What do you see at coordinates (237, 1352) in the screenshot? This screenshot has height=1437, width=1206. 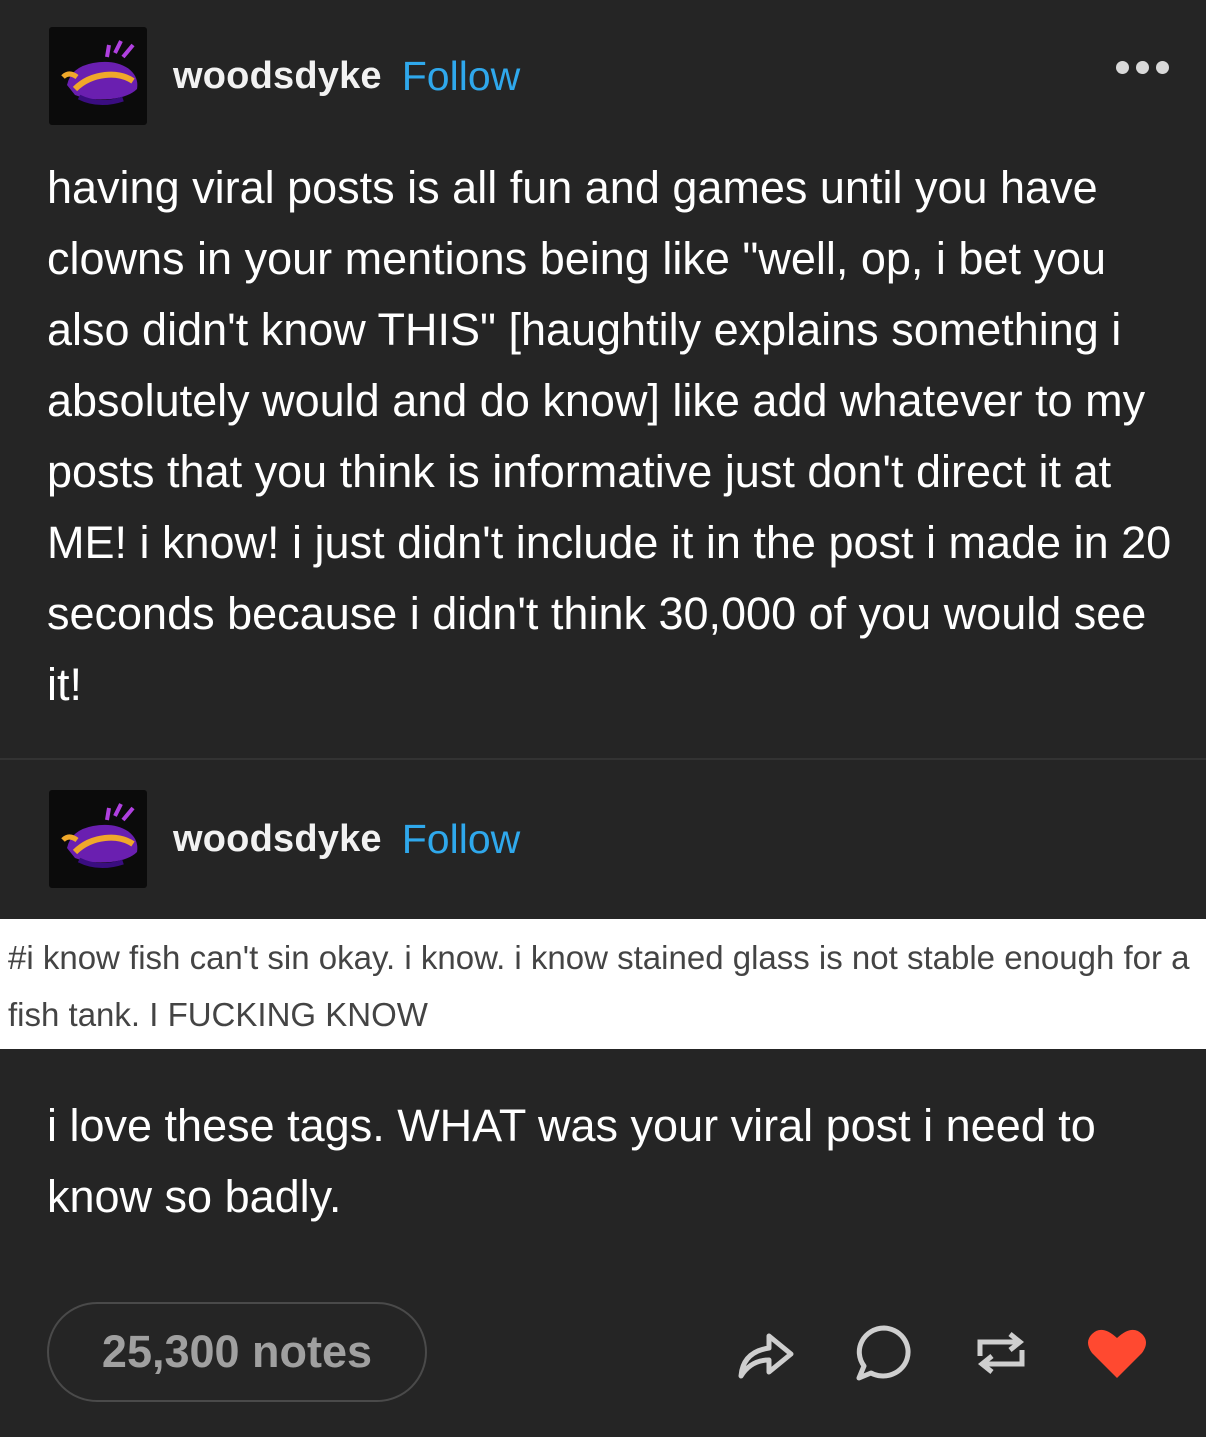 I see `notes-button: 25,300 notes` at bounding box center [237, 1352].